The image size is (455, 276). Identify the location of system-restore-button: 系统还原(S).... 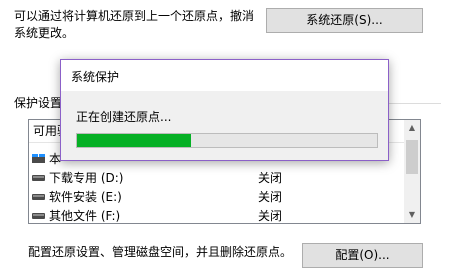
(344, 20).